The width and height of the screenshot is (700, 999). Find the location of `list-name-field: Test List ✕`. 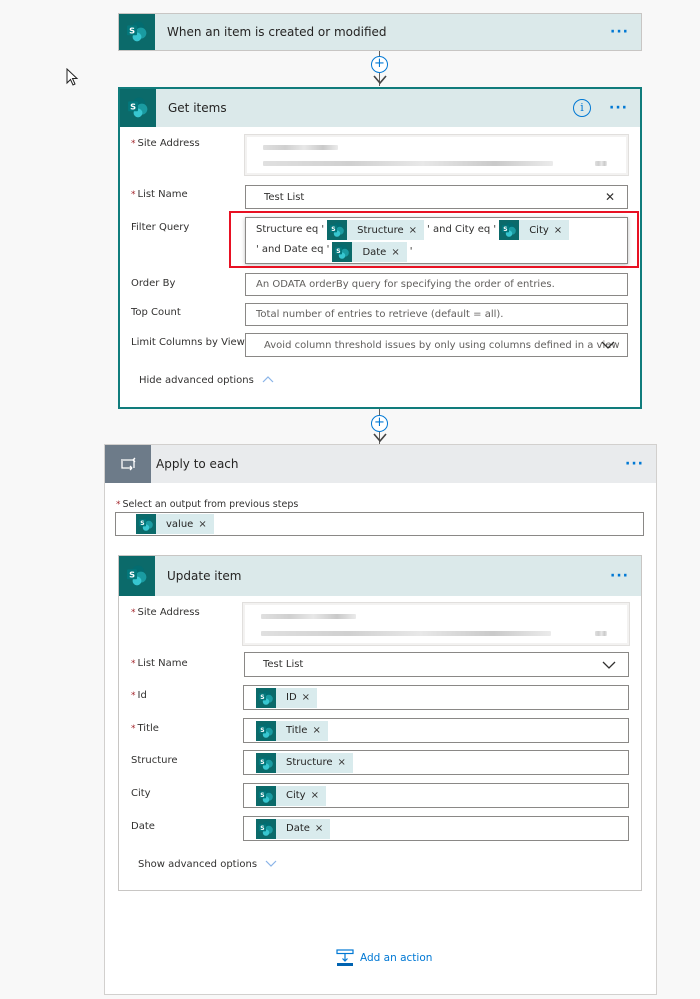

list-name-field: Test List ✕ is located at coordinates (436, 197).